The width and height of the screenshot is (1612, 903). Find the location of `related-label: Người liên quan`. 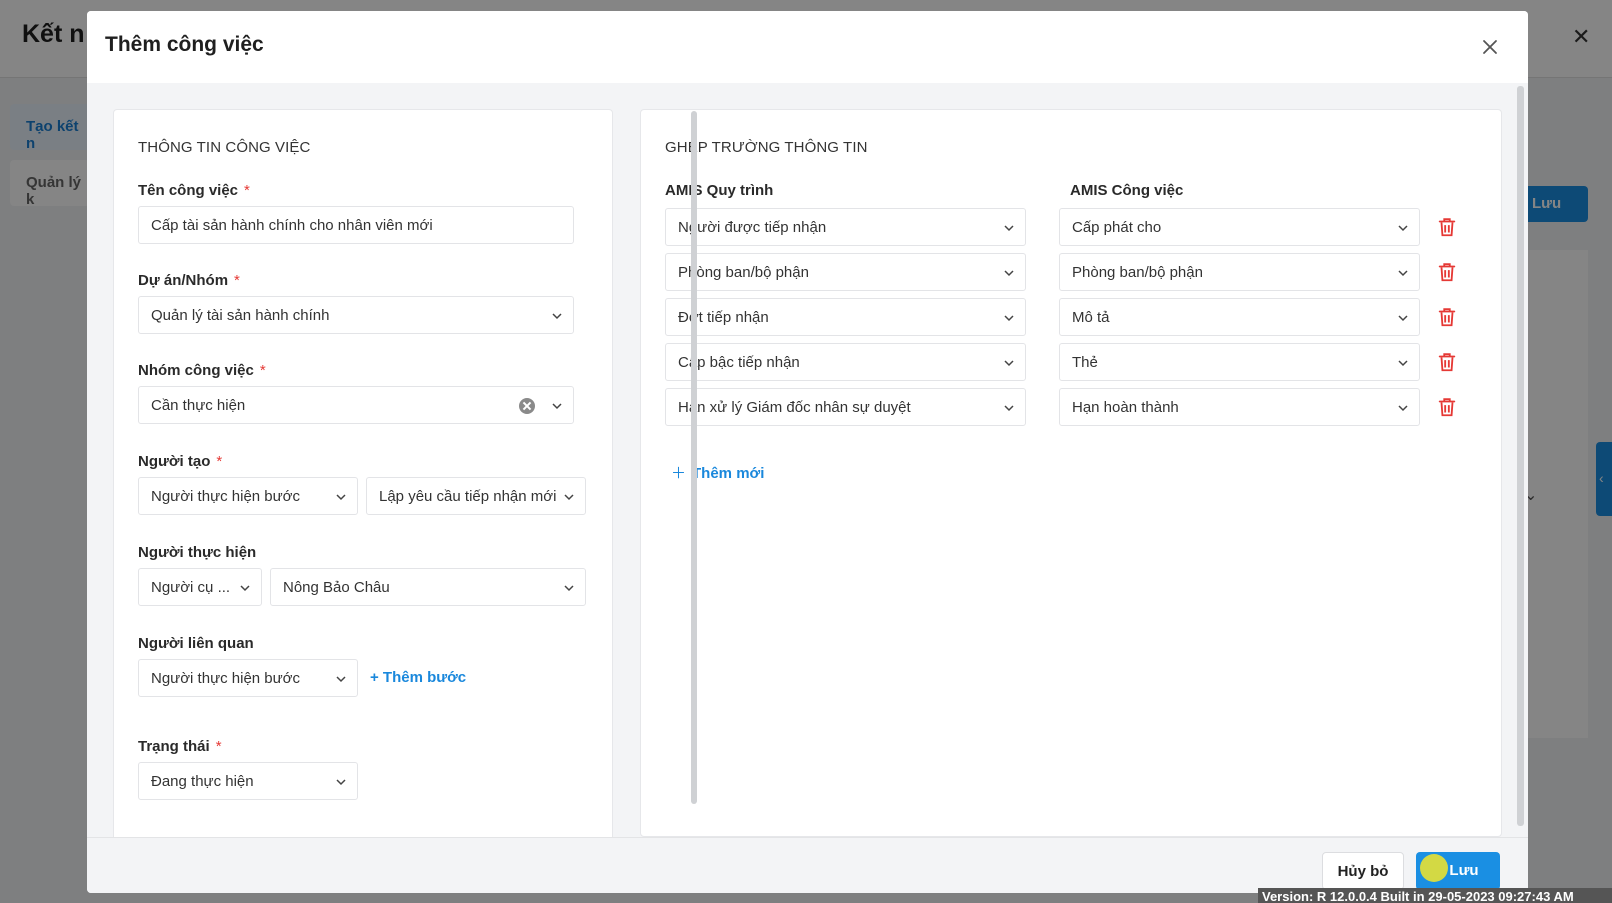

related-label: Người liên quan is located at coordinates (196, 643).